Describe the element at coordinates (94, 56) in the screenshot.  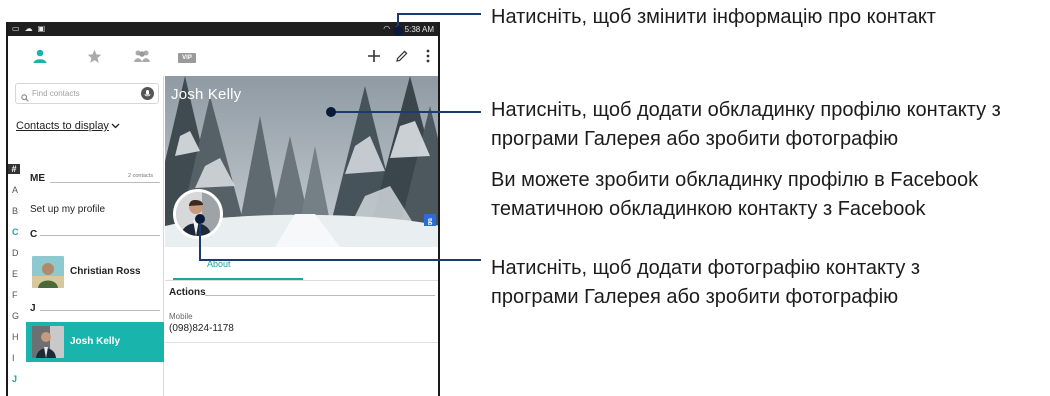
I see `star-icon` at that location.